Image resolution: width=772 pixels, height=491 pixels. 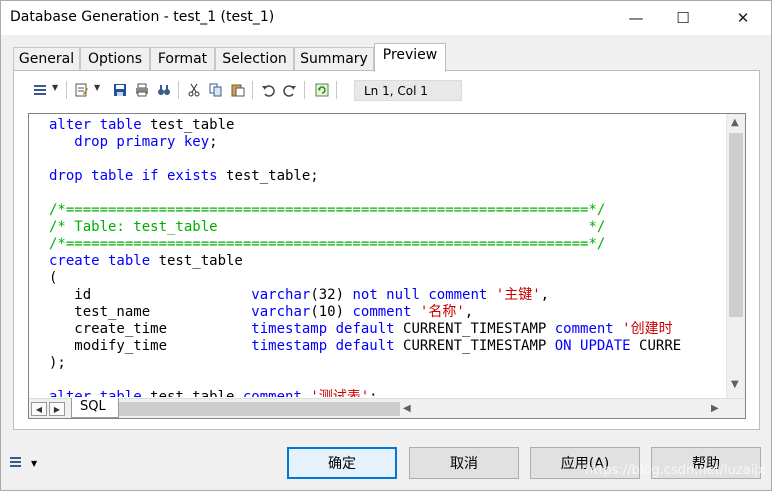 What do you see at coordinates (53, 278) in the screenshot?
I see `code-token: (` at bounding box center [53, 278].